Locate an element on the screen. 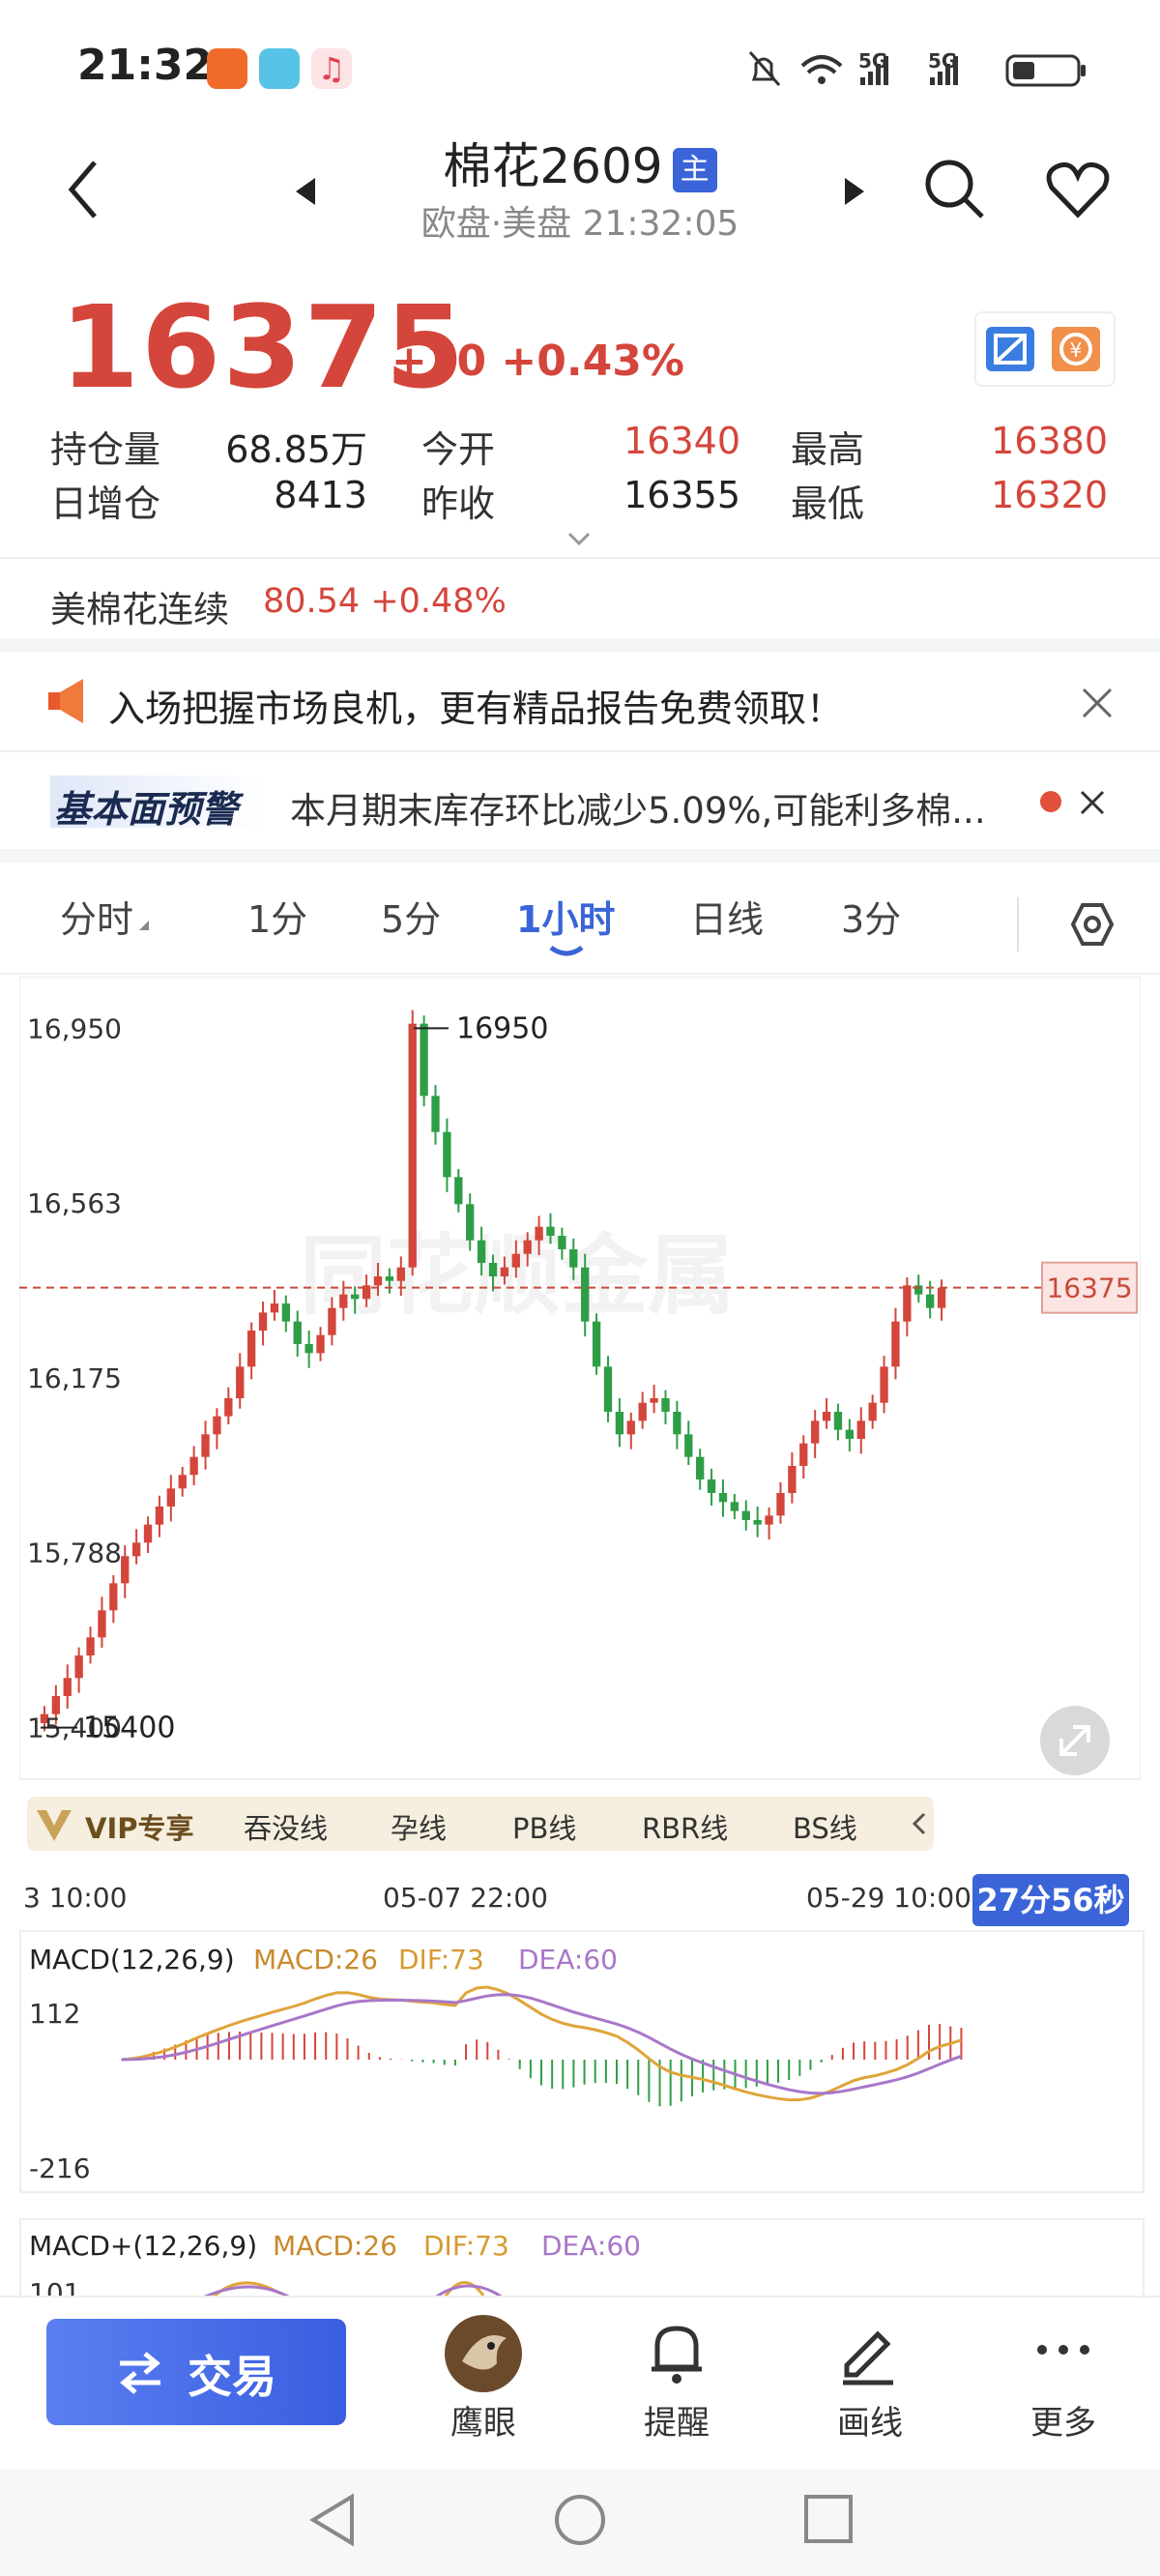 The height and width of the screenshot is (2576, 1160). tab-3min: 3分 is located at coordinates (871, 916).